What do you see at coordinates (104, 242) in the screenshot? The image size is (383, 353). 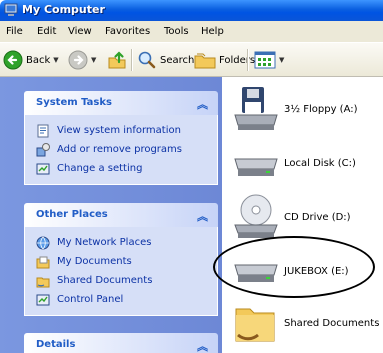 I see `place-label: My Network Places` at bounding box center [104, 242].